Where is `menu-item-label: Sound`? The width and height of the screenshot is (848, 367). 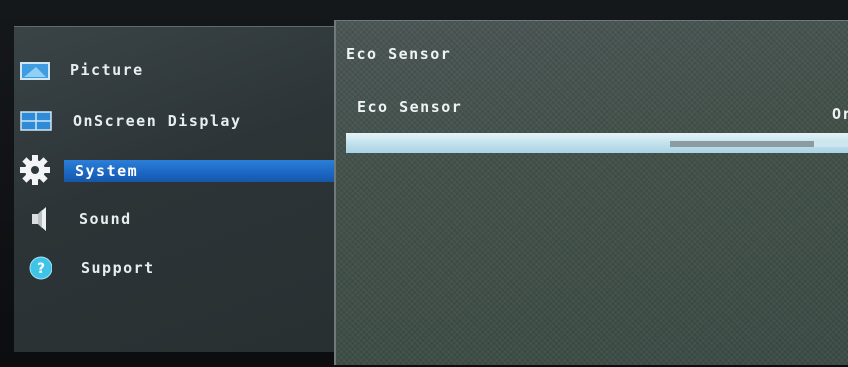 menu-item-label: Sound is located at coordinates (105, 219).